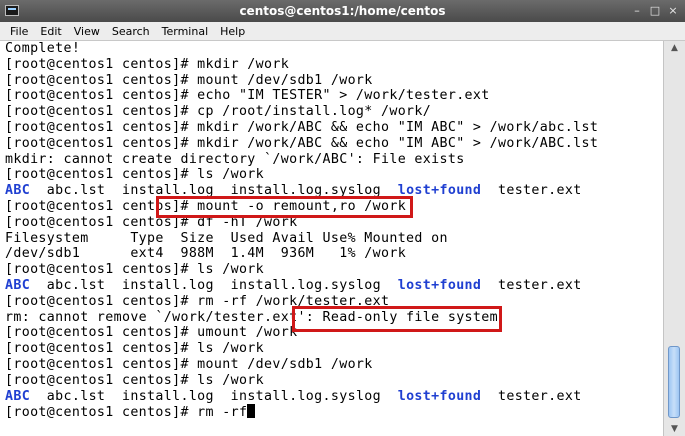  What do you see at coordinates (19, 31) in the screenshot?
I see `menu-file: File` at bounding box center [19, 31].